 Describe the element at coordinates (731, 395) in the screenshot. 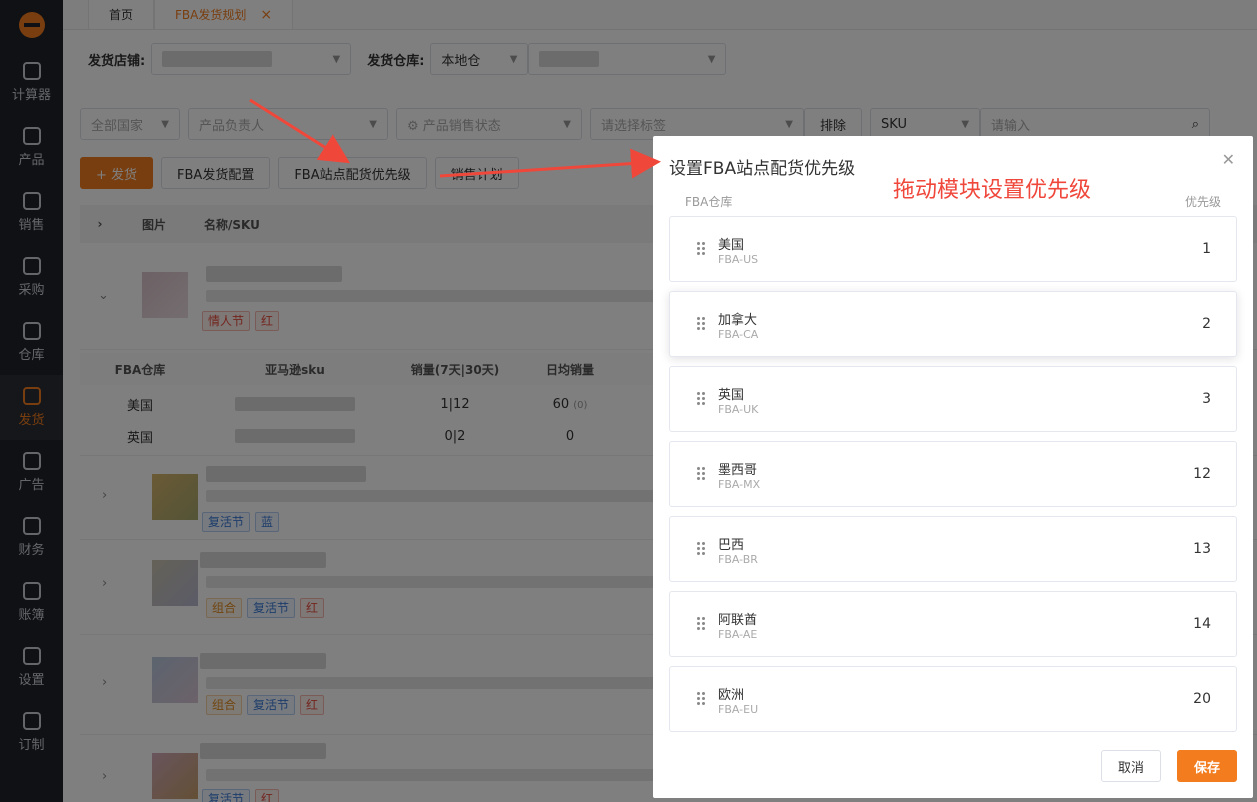

I see `warehouse-name: 英国` at that location.